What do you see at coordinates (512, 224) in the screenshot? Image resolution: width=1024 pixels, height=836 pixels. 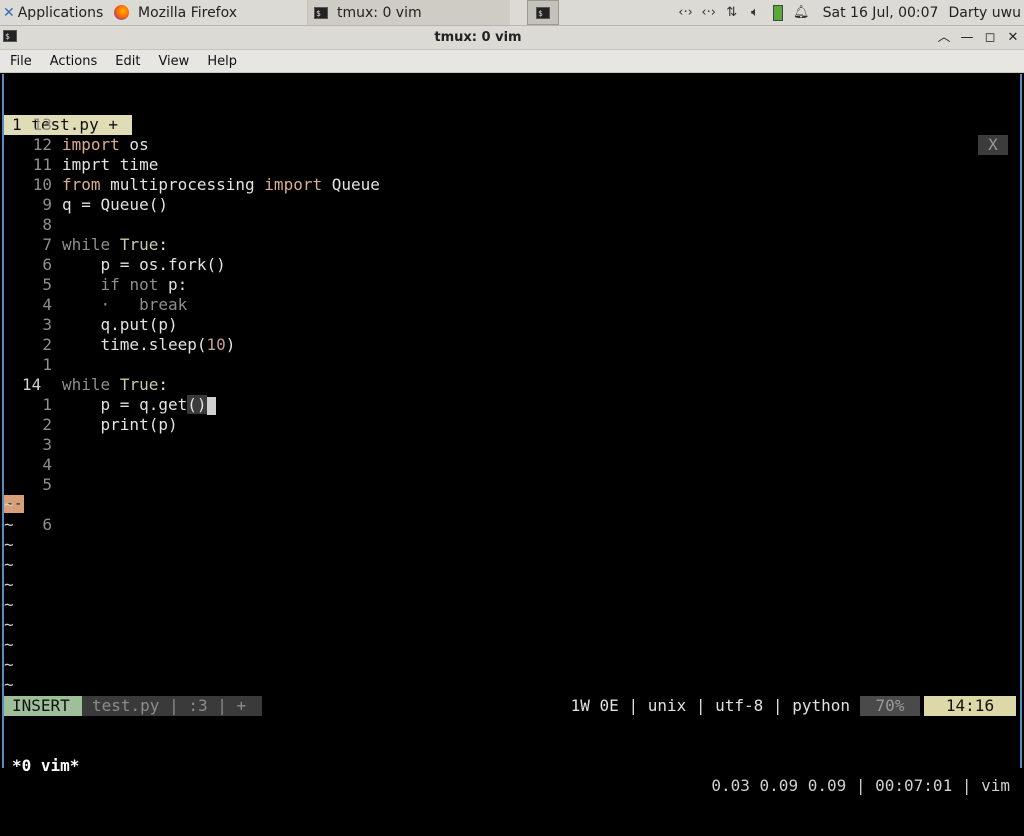 I see `code-line: 8 while True:` at bounding box center [512, 224].